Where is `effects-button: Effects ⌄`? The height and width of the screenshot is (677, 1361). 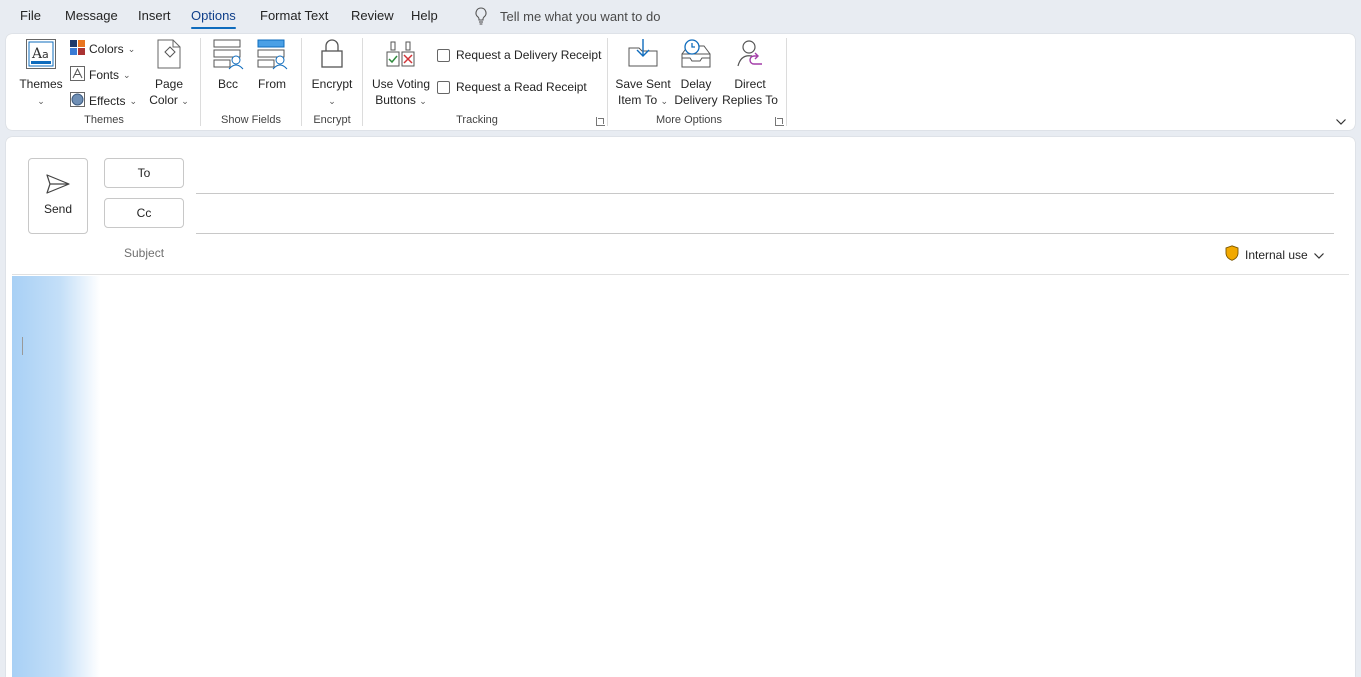
effects-button: Effects ⌄ is located at coordinates (103, 101).